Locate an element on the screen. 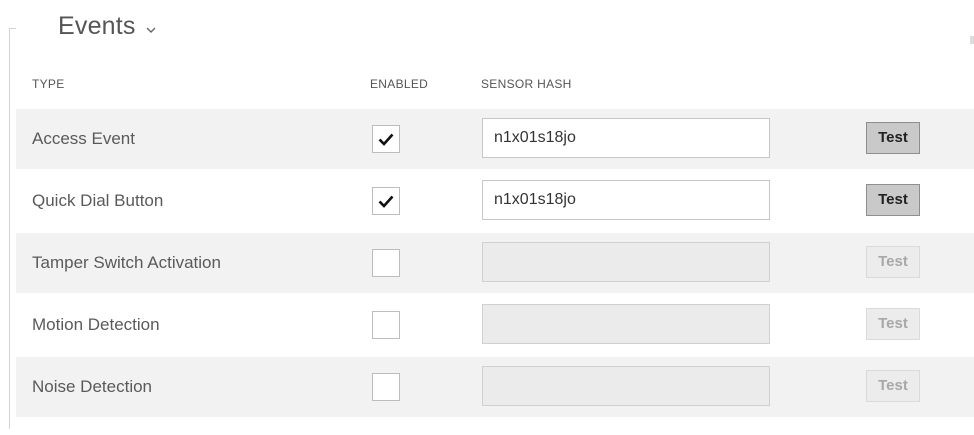  event-type-label: Noise Detection is located at coordinates (92, 386).